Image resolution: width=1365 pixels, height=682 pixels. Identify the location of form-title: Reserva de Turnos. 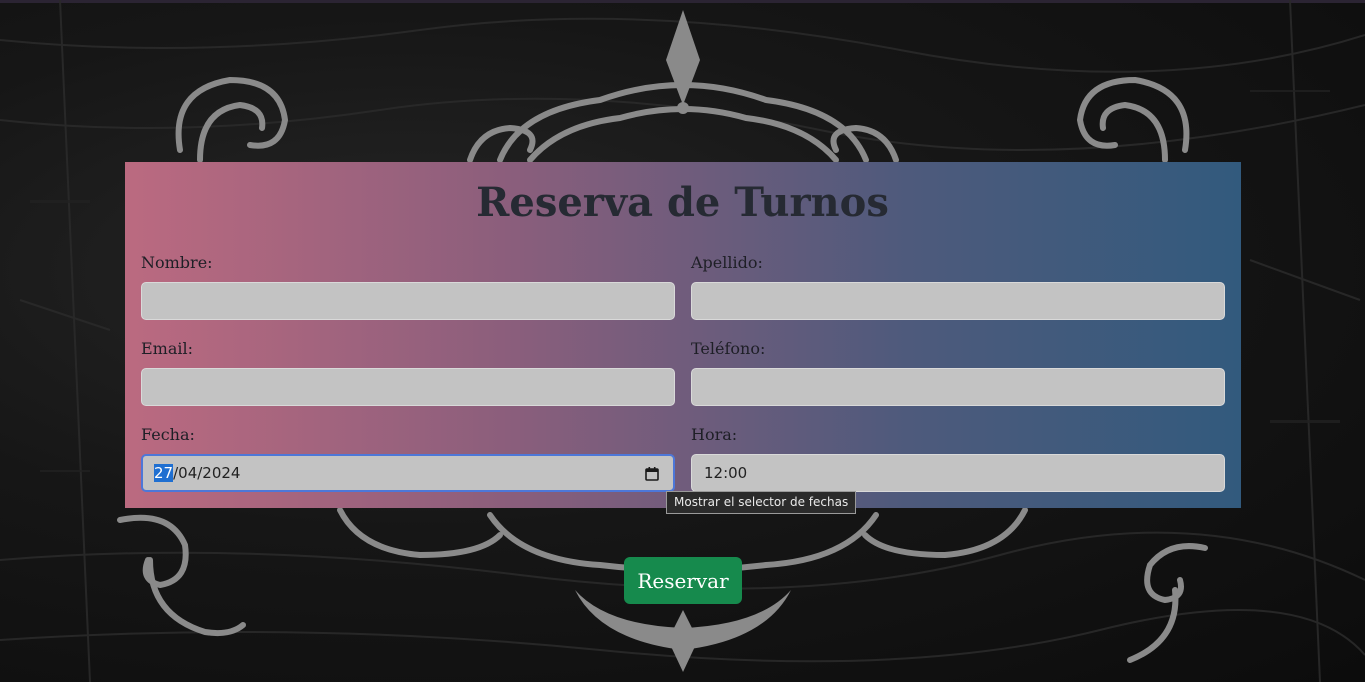
(682, 202).